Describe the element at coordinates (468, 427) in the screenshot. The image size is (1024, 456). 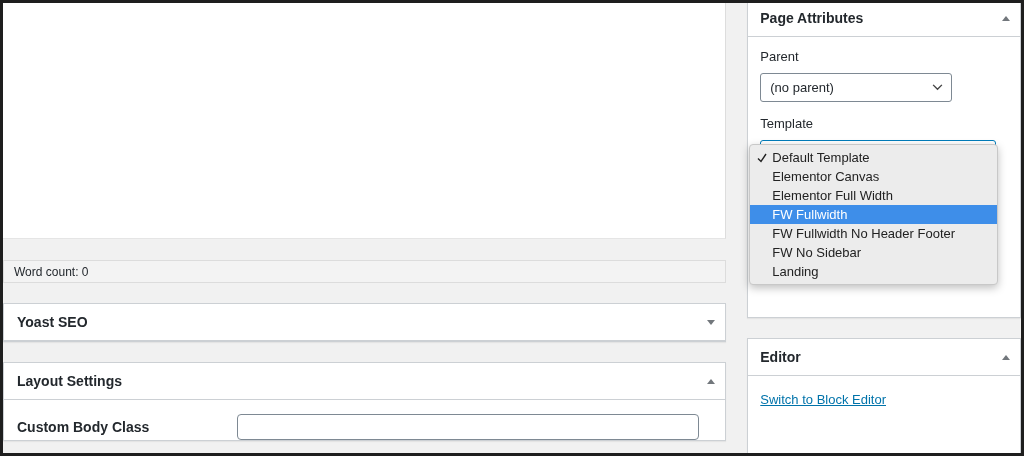
I see `input-field` at that location.